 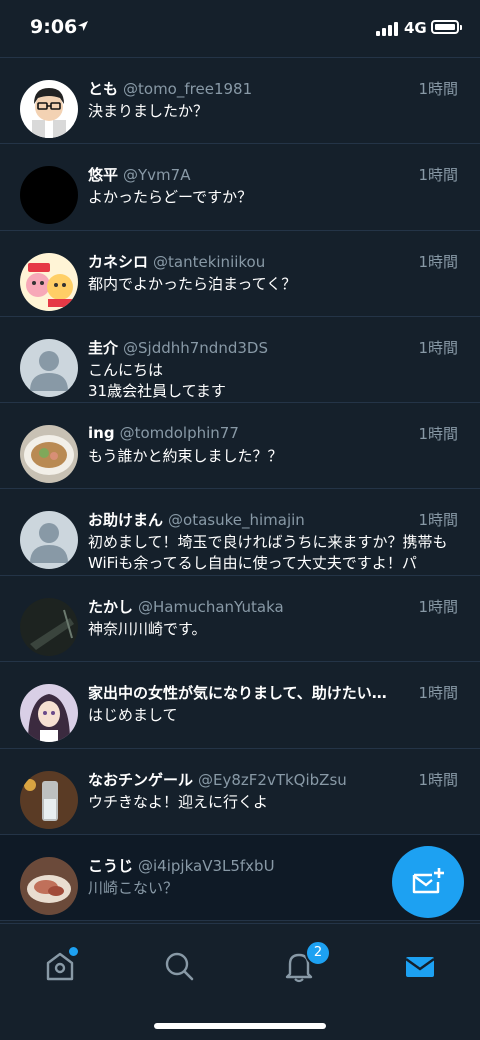 What do you see at coordinates (103, 89) in the screenshot?
I see `sender-name: とも` at bounding box center [103, 89].